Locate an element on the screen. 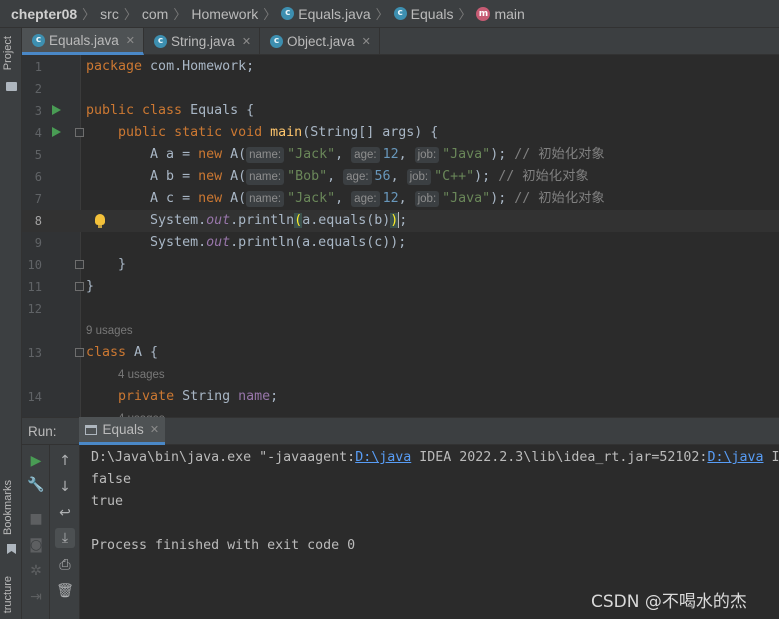 The height and width of the screenshot is (619, 779). code-text: class A { is located at coordinates (122, 352).